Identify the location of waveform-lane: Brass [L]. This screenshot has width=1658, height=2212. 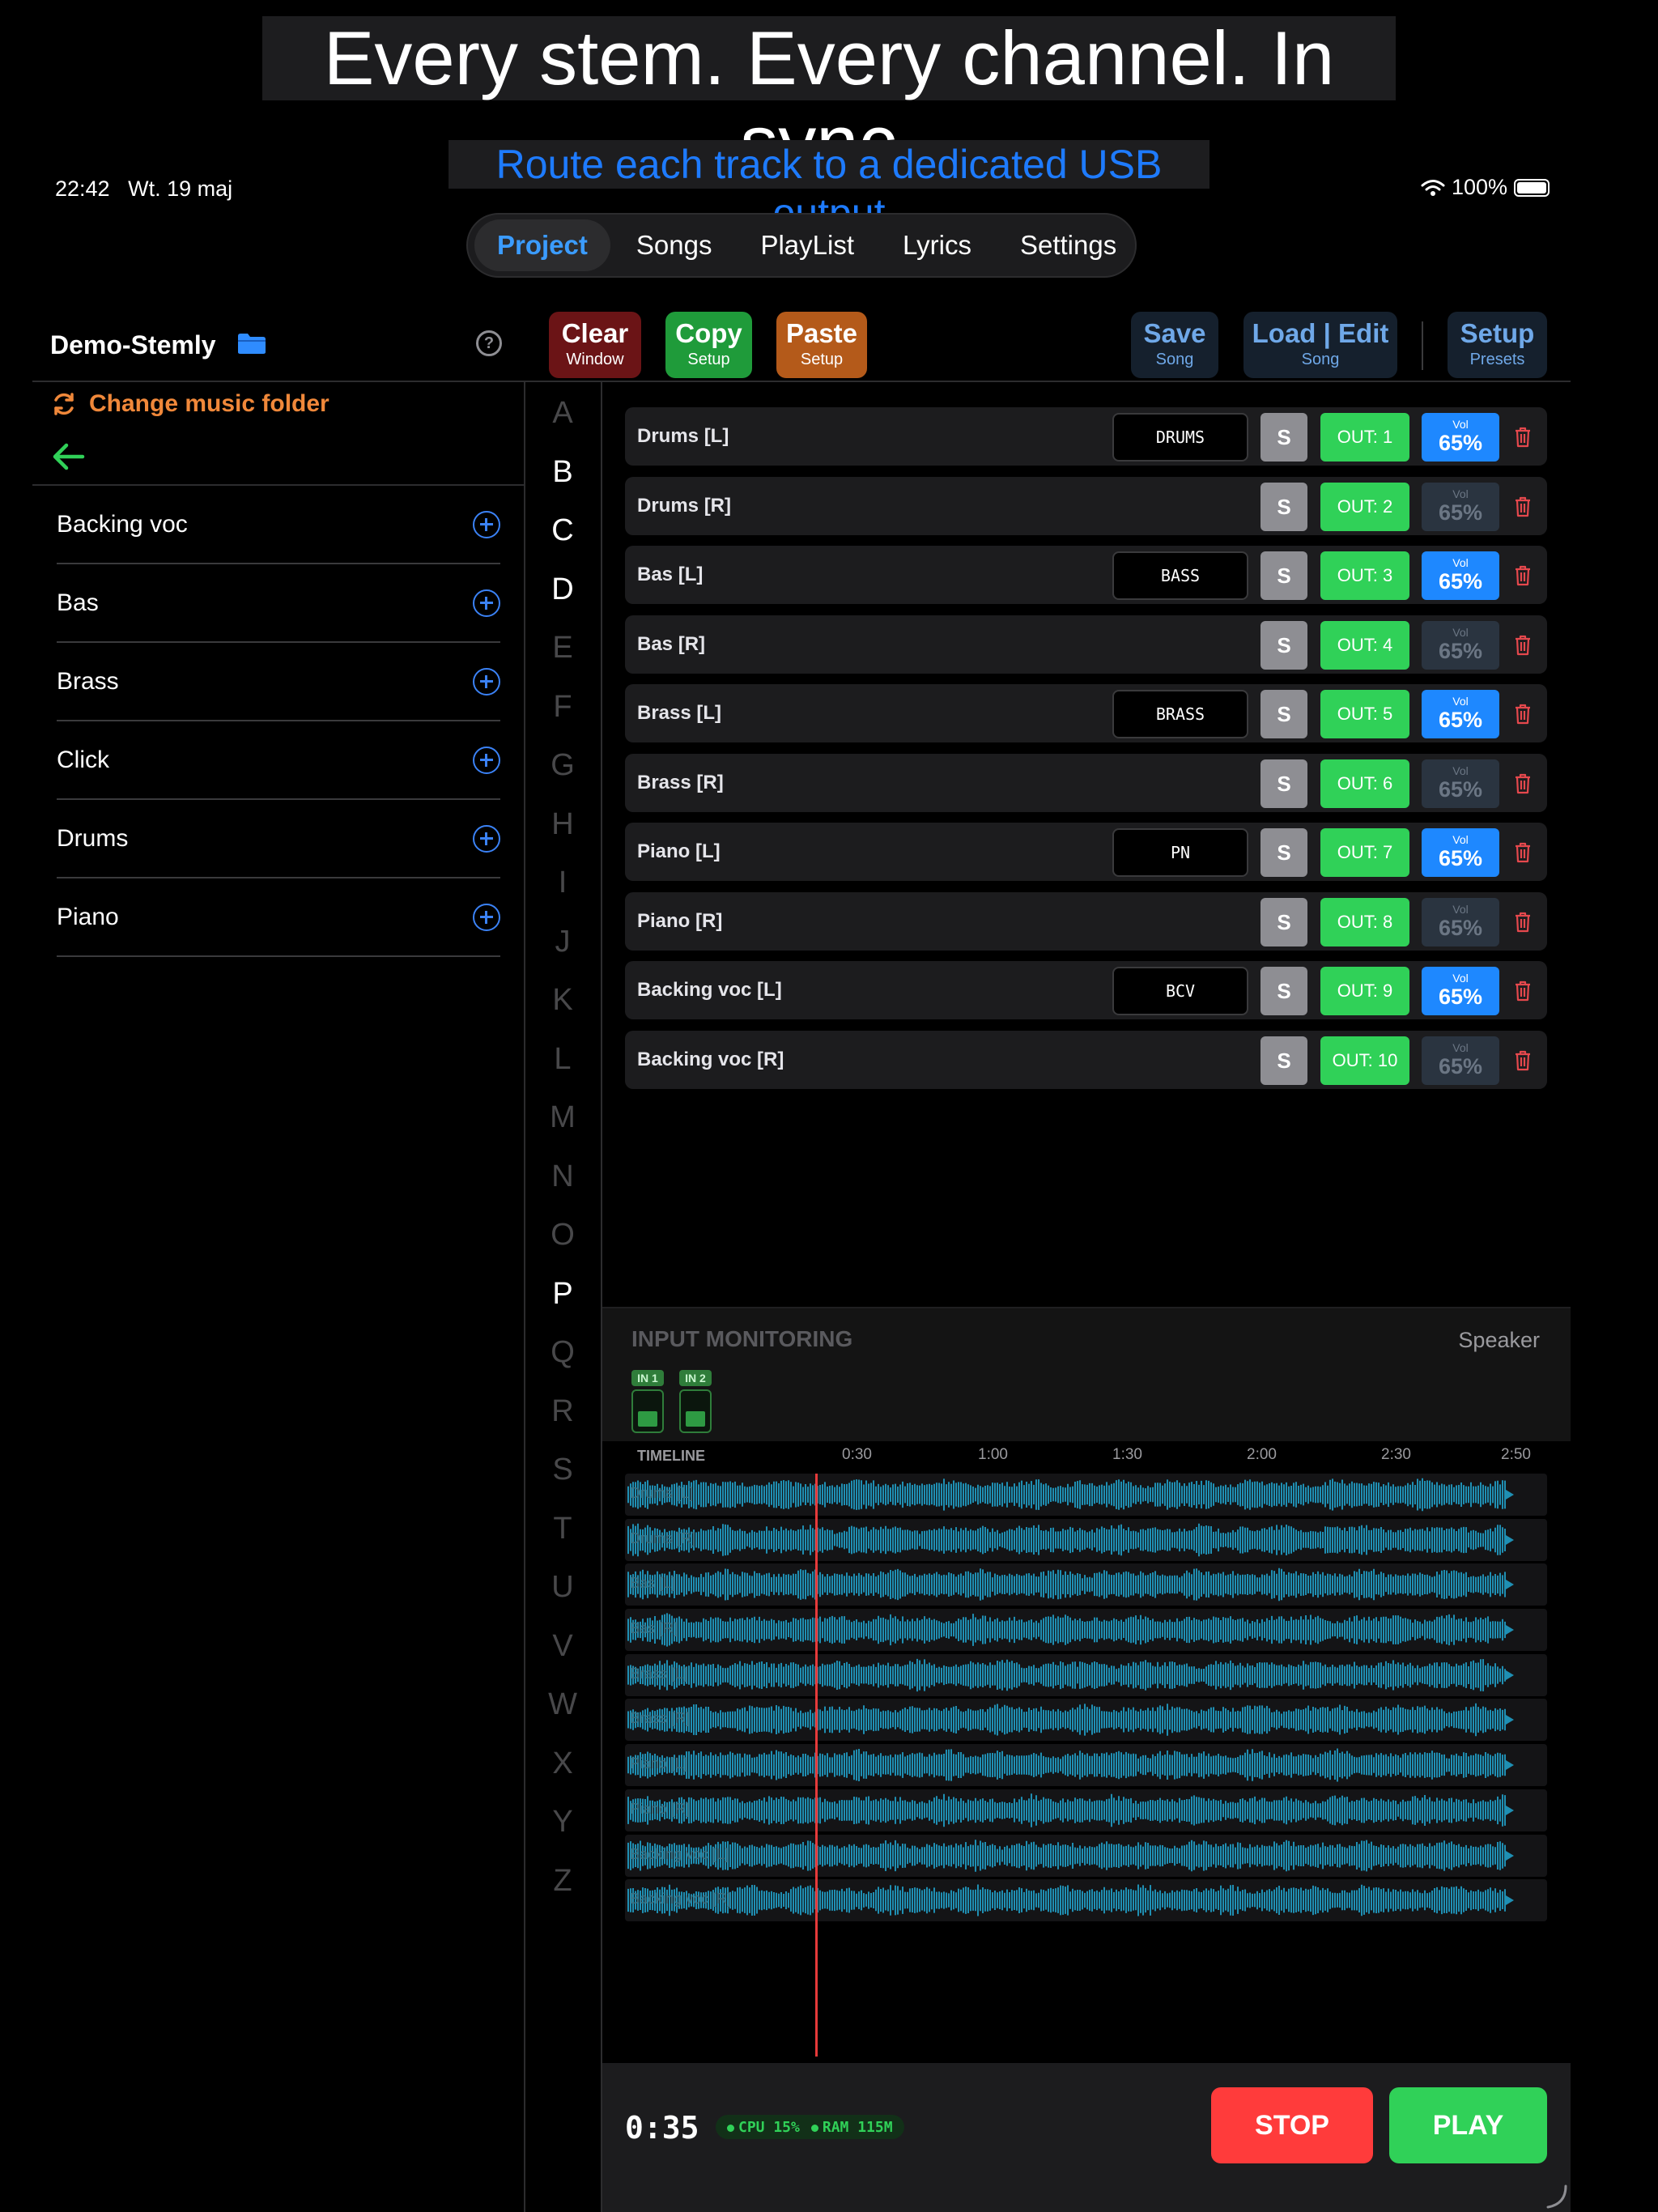
(1086, 1675).